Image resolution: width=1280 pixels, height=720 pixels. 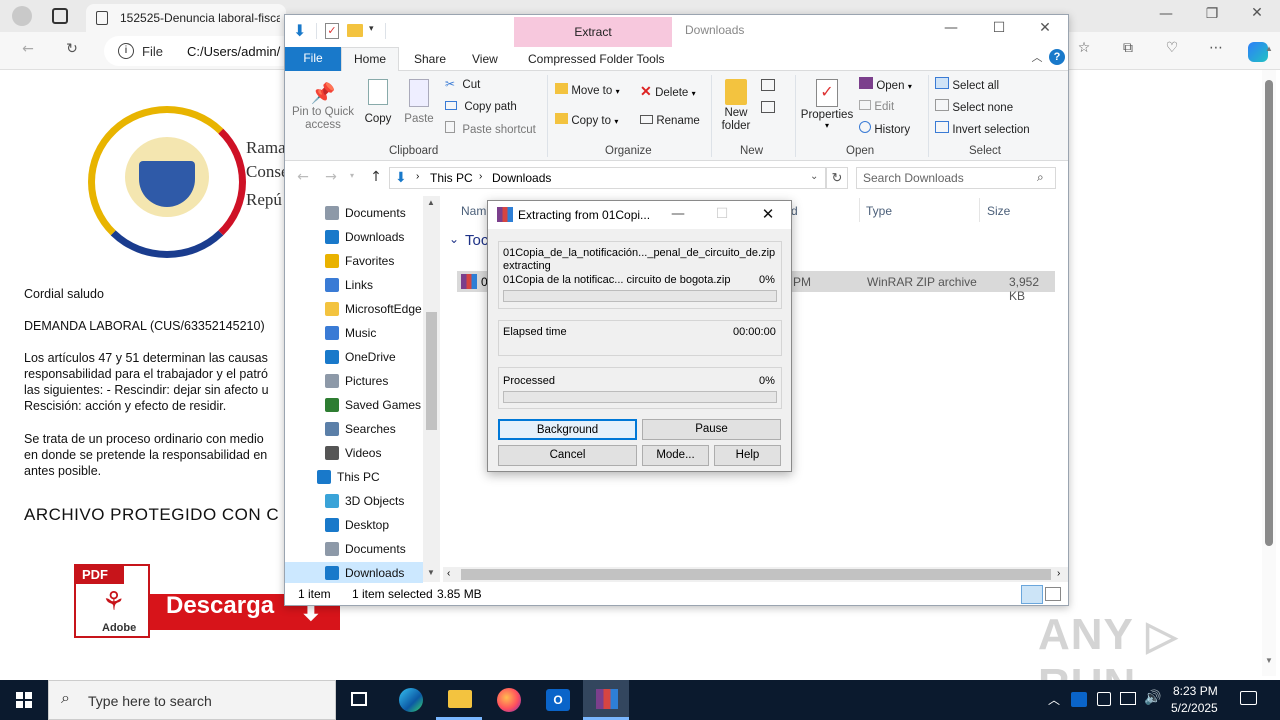 What do you see at coordinates (354, 357) in the screenshot?
I see `nav-item-onedrive: OneDrive` at bounding box center [354, 357].